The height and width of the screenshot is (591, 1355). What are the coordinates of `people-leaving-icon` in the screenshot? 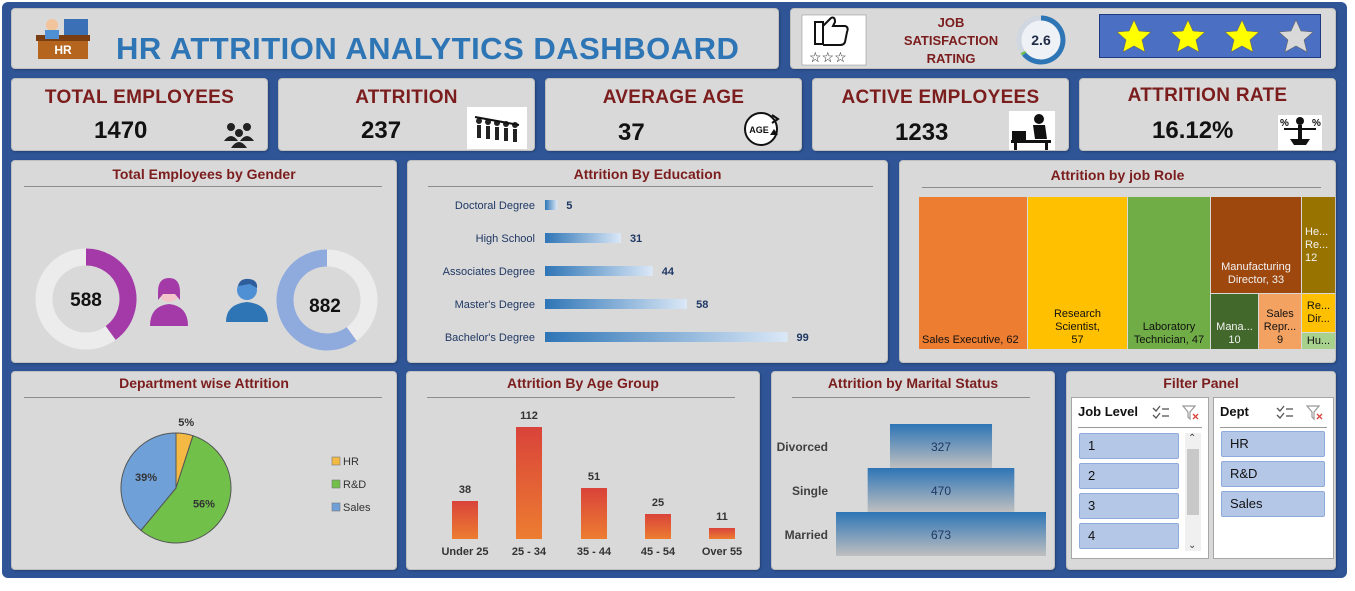 It's located at (497, 128).